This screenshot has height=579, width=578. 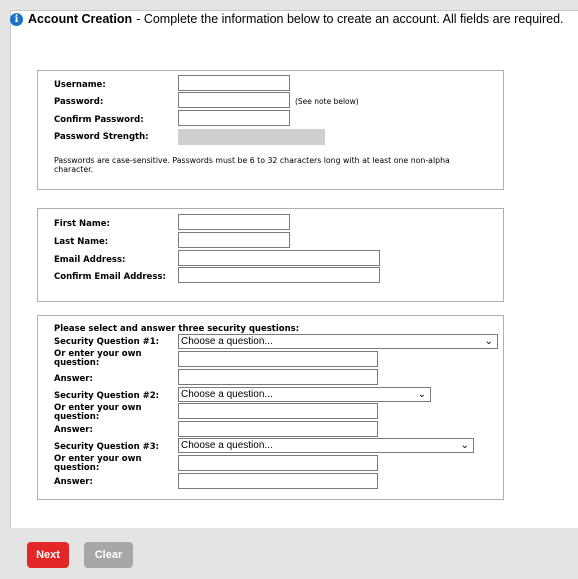 What do you see at coordinates (98, 412) in the screenshot?
I see `own-question-2-label: Or enter your own question:` at bounding box center [98, 412].